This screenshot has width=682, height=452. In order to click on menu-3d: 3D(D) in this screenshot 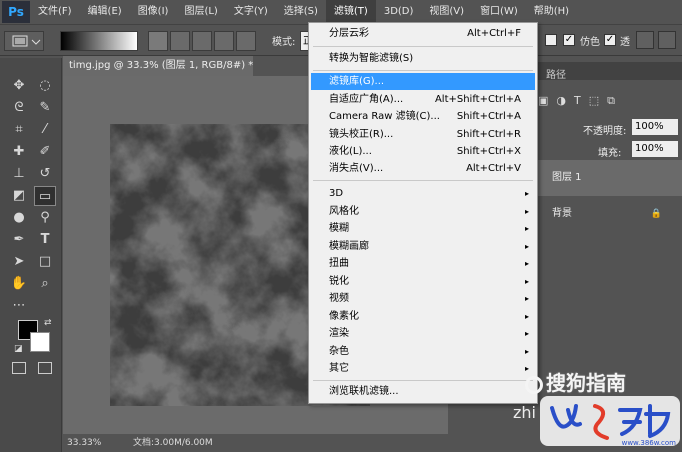, I will do `click(399, 12)`.